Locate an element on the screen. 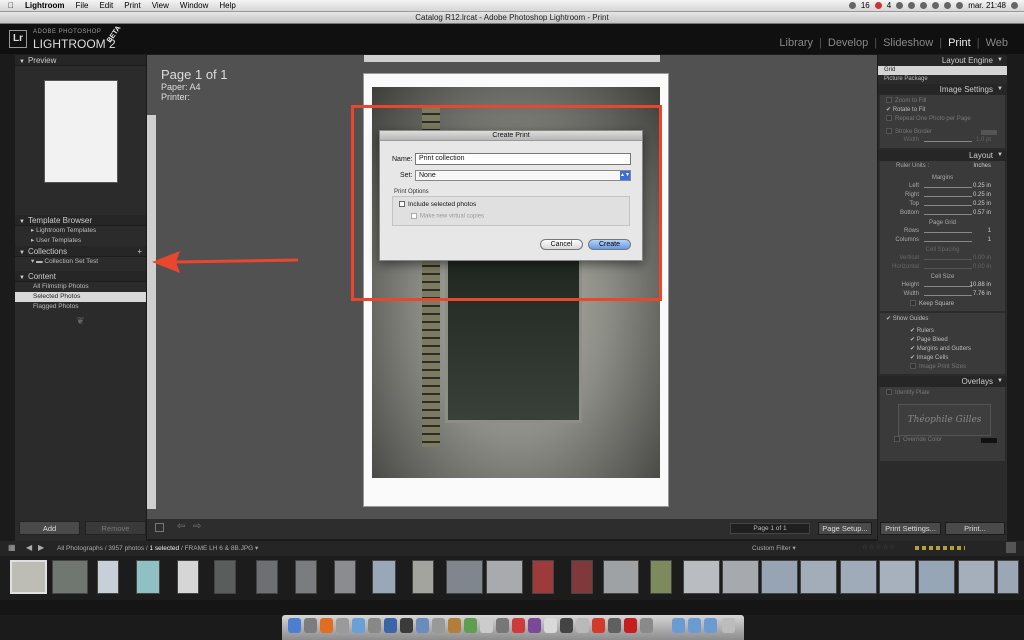  cell-height-slider: Height 10.88 in is located at coordinates (942, 286).